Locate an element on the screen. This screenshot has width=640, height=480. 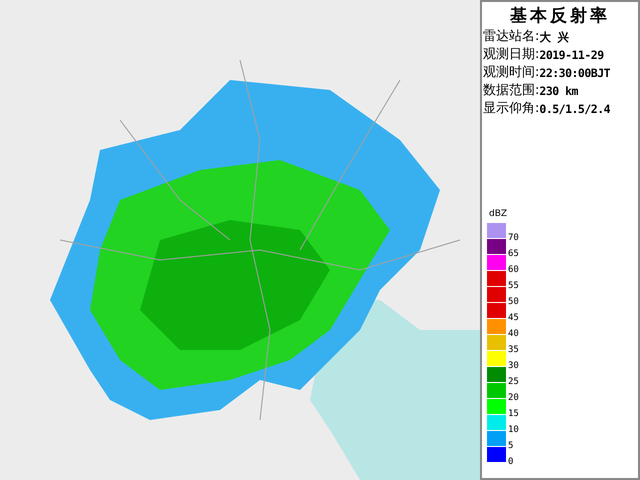
legend-value: 35 is located at coordinates (513, 348).